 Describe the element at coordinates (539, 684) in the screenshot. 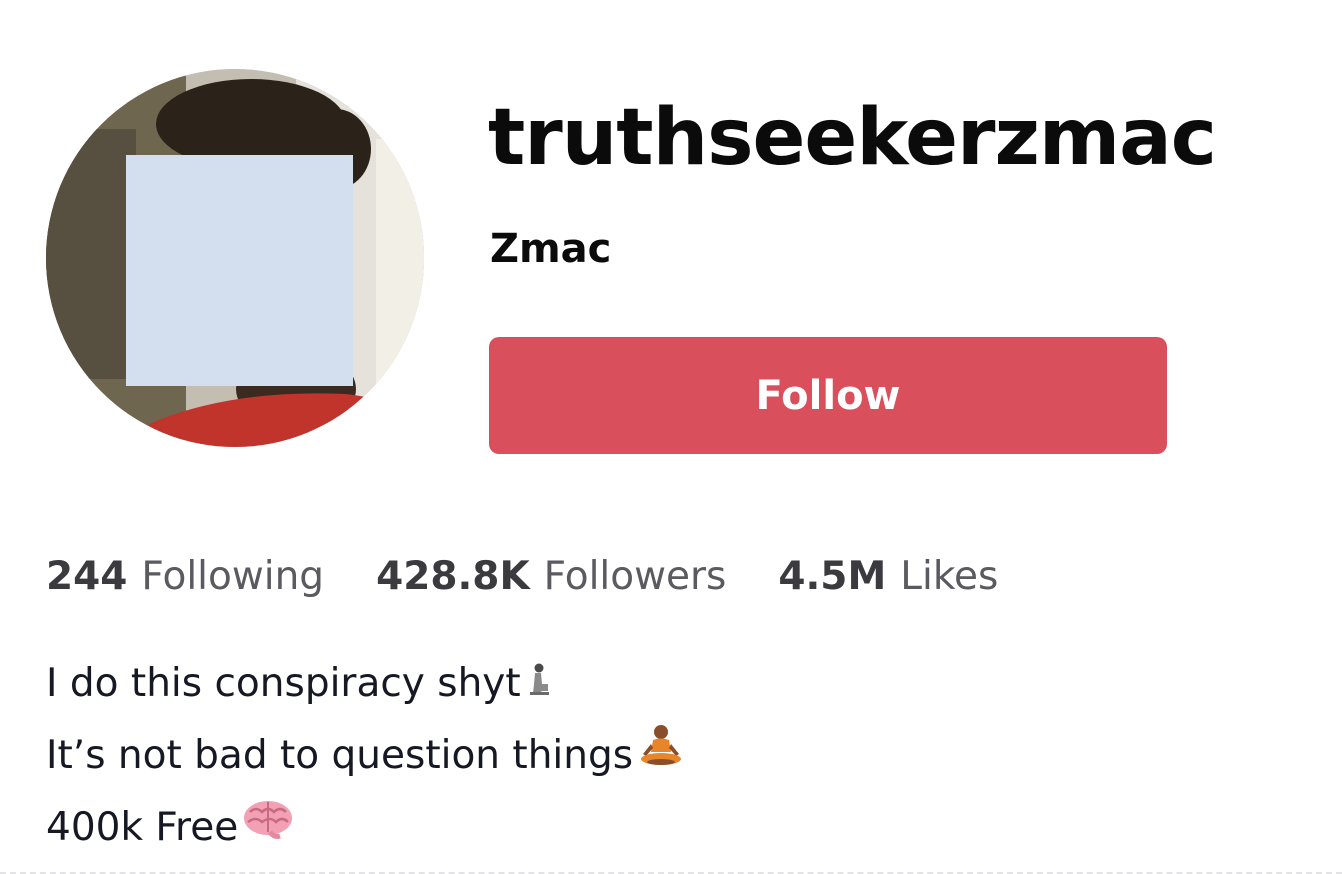

I see `kneeling-person-emoji-icon` at that location.